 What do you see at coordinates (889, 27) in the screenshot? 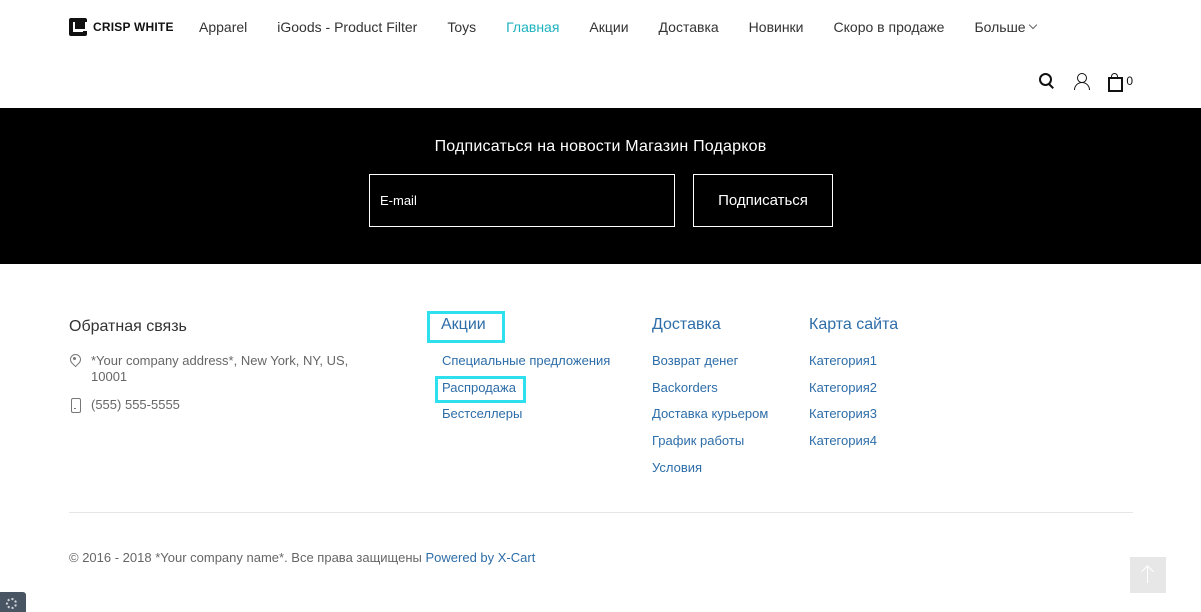
I see `nav-item-coming-soon: Скоро в продаже` at bounding box center [889, 27].